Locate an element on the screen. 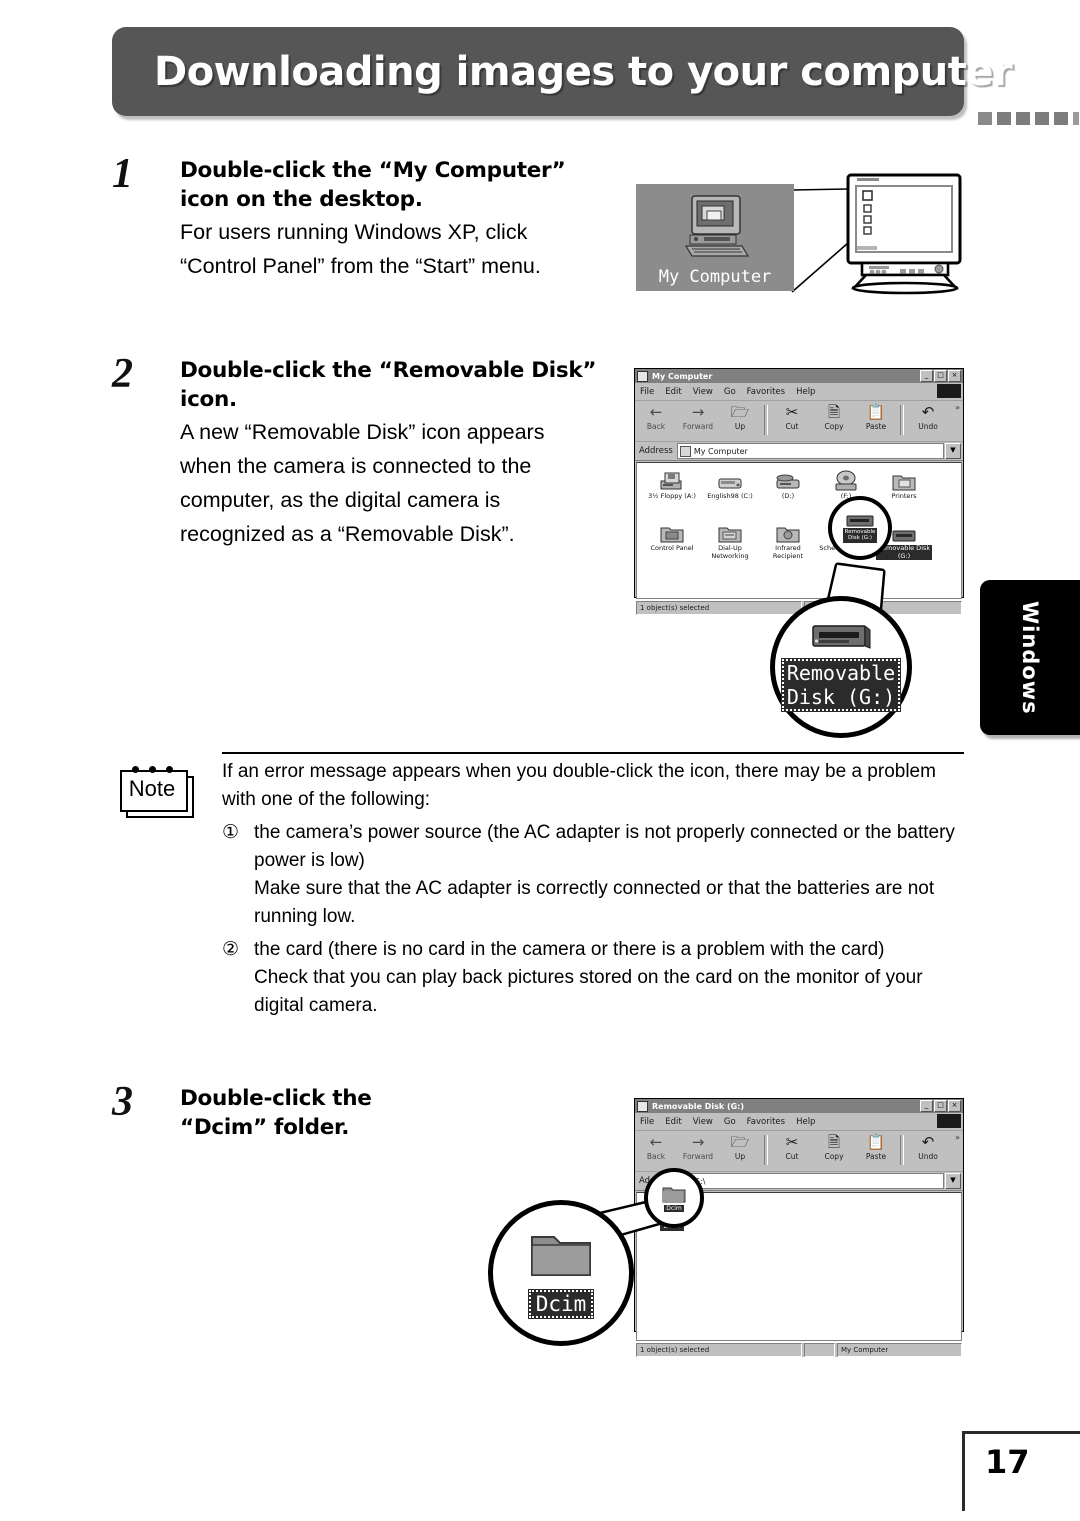  menu-item-file-removable: File is located at coordinates (647, 1122).